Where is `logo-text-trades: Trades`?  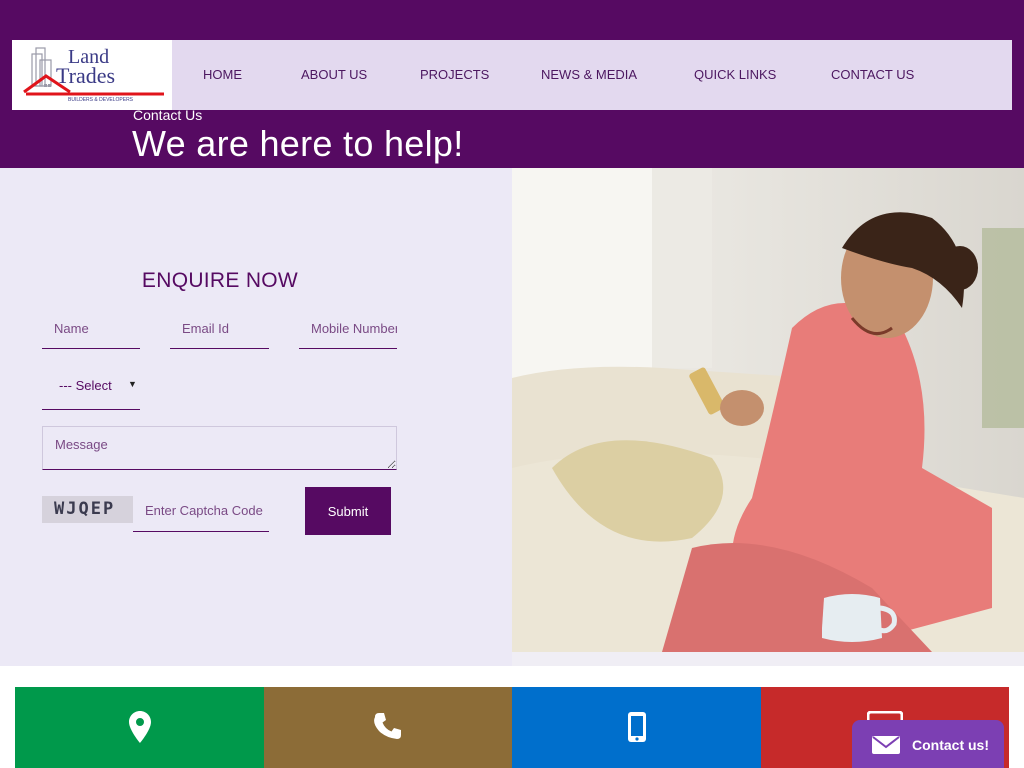 logo-text-trades: Trades is located at coordinates (85, 75).